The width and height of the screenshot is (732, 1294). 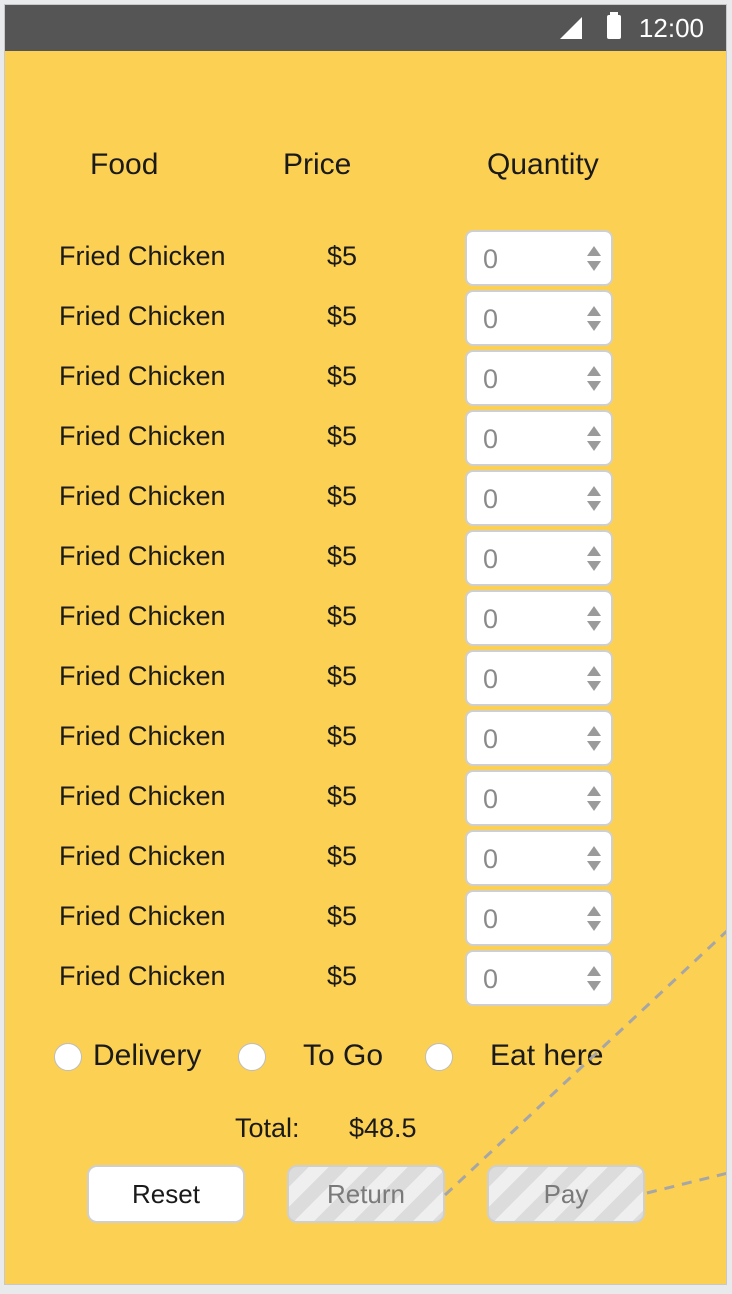 What do you see at coordinates (614, 25) in the screenshot?
I see `battery-icon` at bounding box center [614, 25].